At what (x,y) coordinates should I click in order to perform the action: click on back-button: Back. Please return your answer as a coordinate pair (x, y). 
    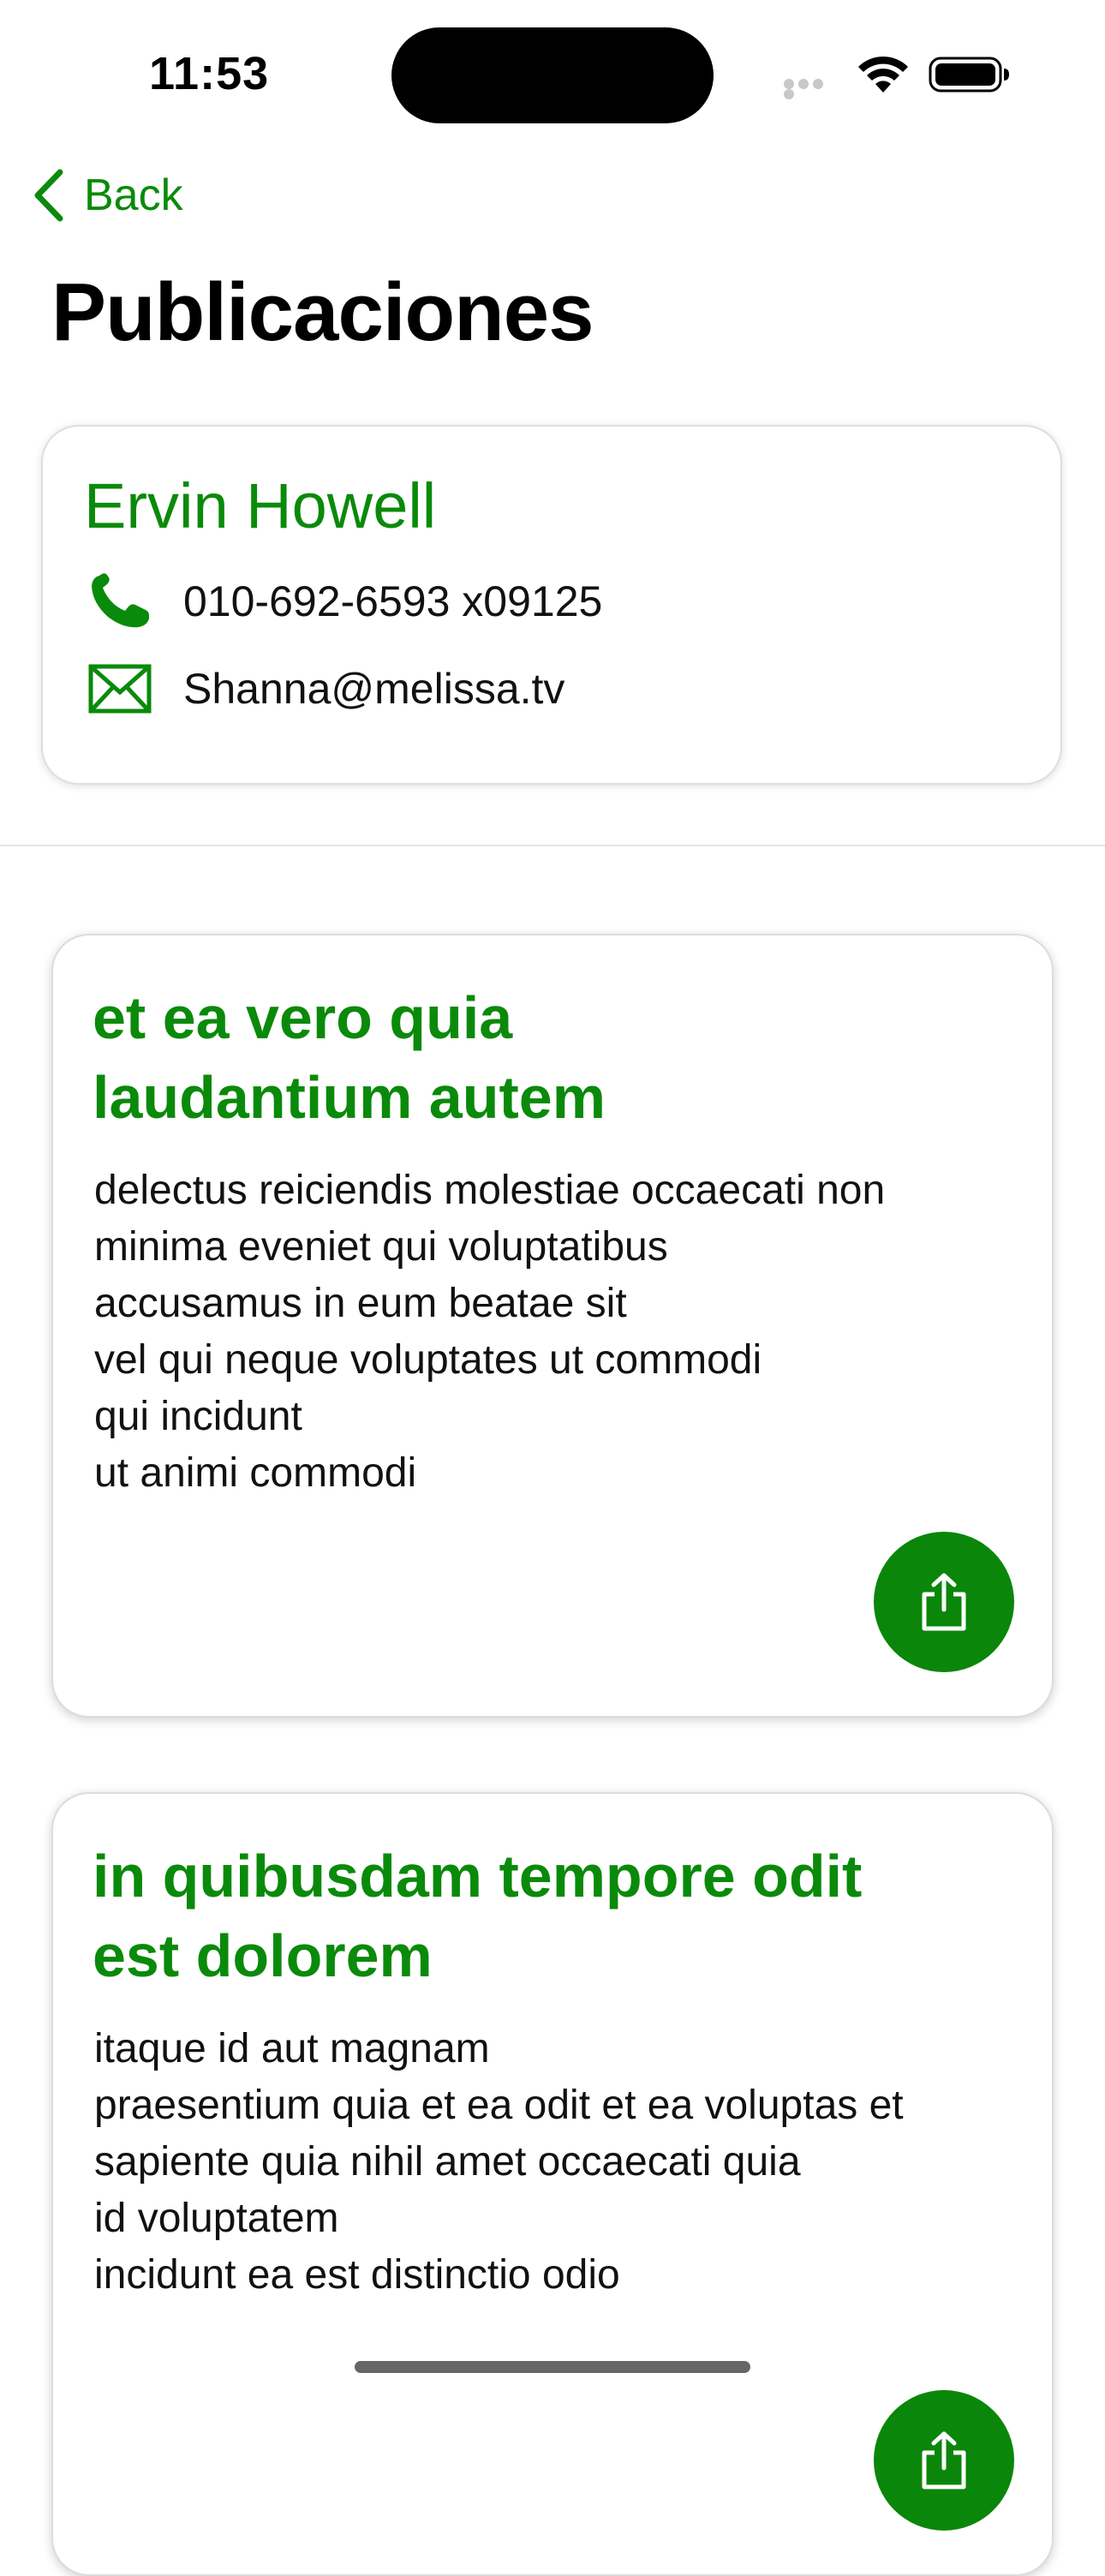
    Looking at the image, I should click on (107, 195).